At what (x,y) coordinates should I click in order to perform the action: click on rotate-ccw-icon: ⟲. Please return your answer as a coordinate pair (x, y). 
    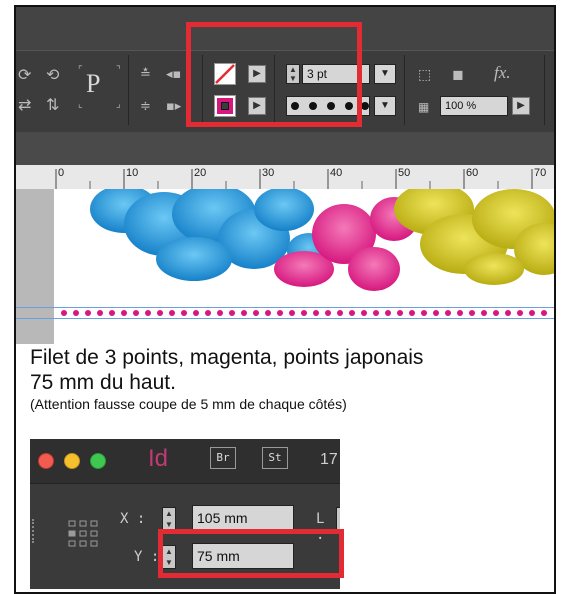
    Looking at the image, I should click on (52, 75).